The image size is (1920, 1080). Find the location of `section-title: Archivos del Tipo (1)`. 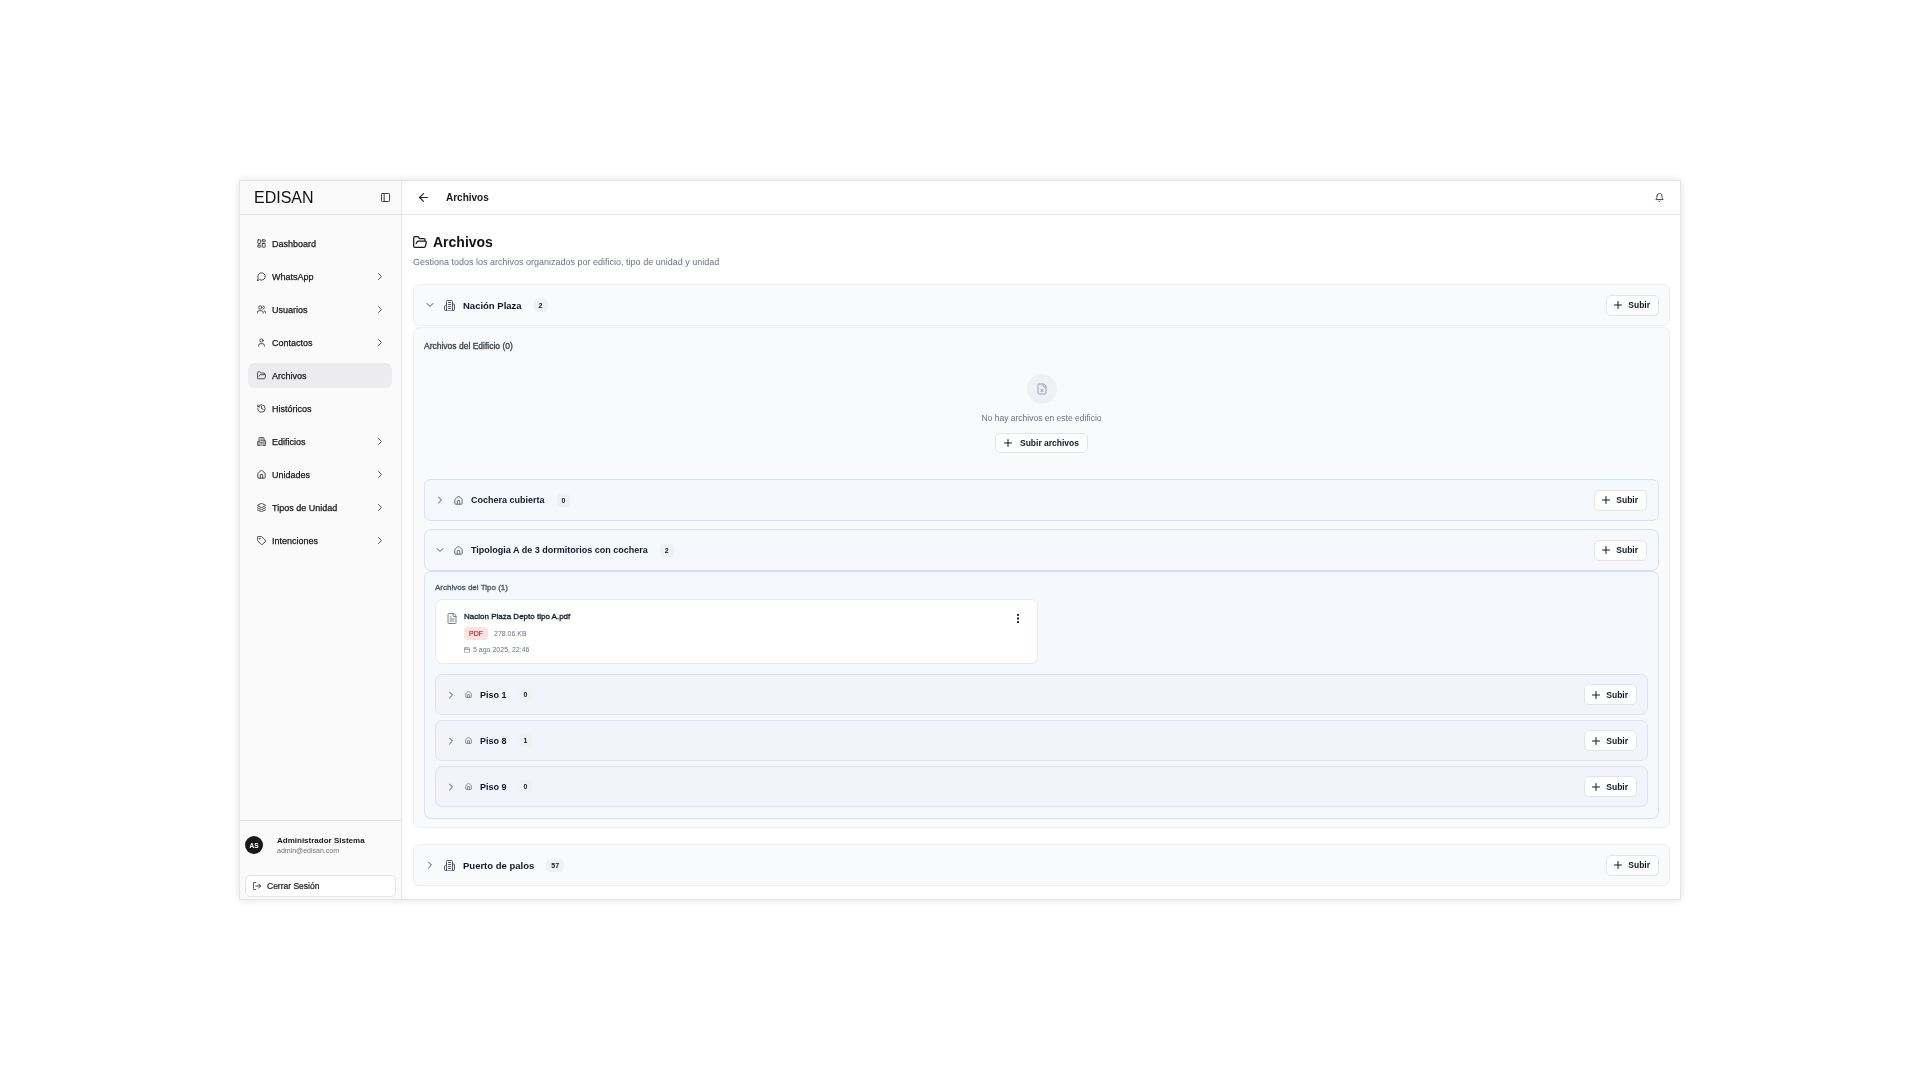

section-title: Archivos del Tipo (1) is located at coordinates (472, 587).